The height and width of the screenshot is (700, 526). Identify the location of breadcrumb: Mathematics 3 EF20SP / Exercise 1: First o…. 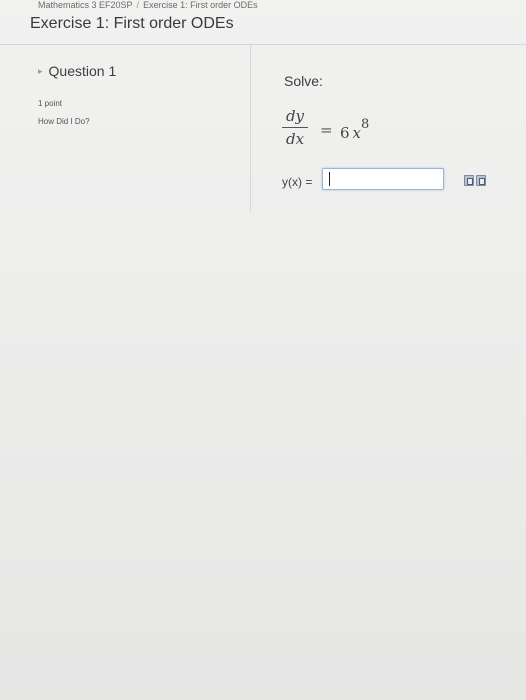
(148, 5).